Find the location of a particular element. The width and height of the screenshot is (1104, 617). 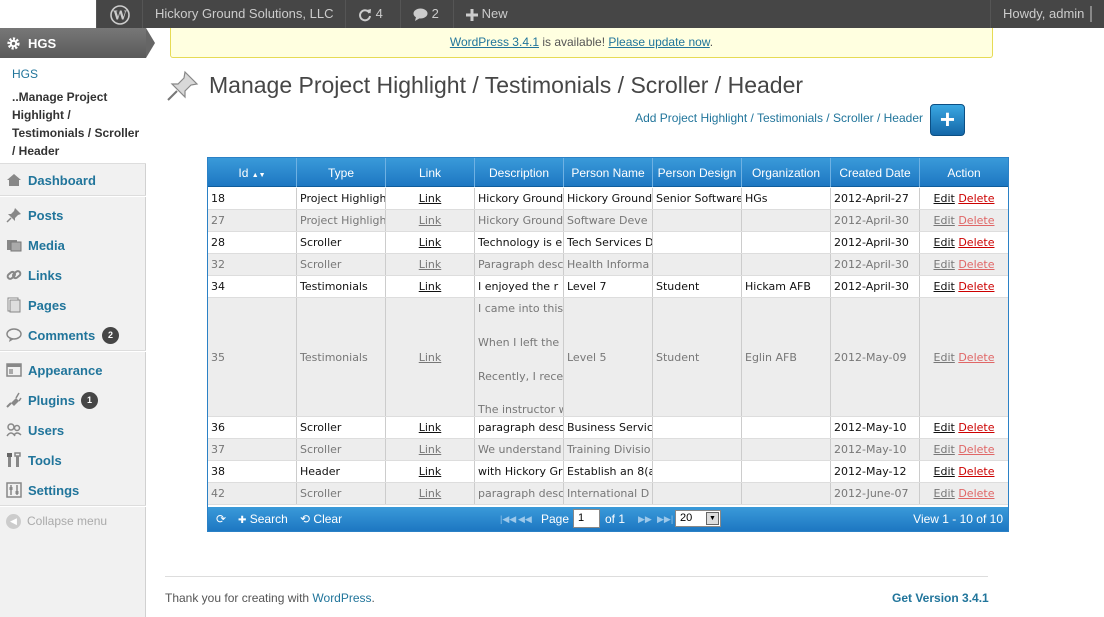

page-number-input: 1 is located at coordinates (586, 518).